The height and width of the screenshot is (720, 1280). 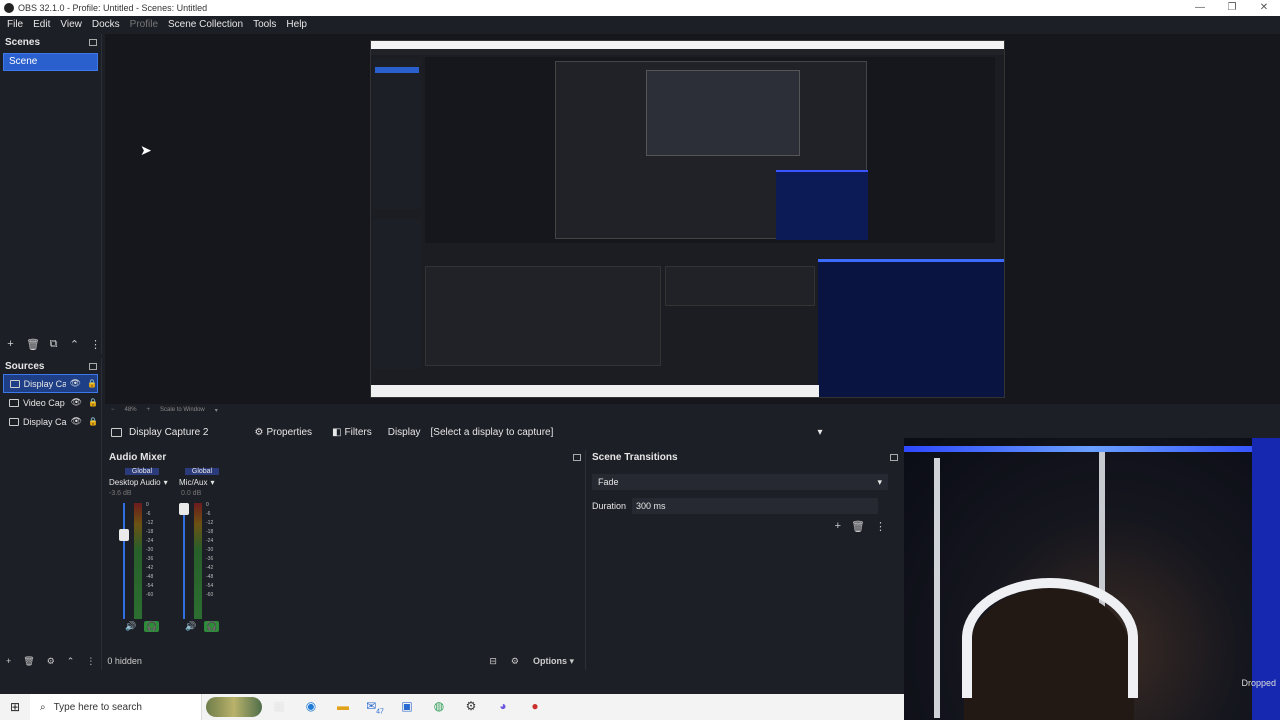 I want to click on zoom-level: 48%, so click(x=130, y=410).